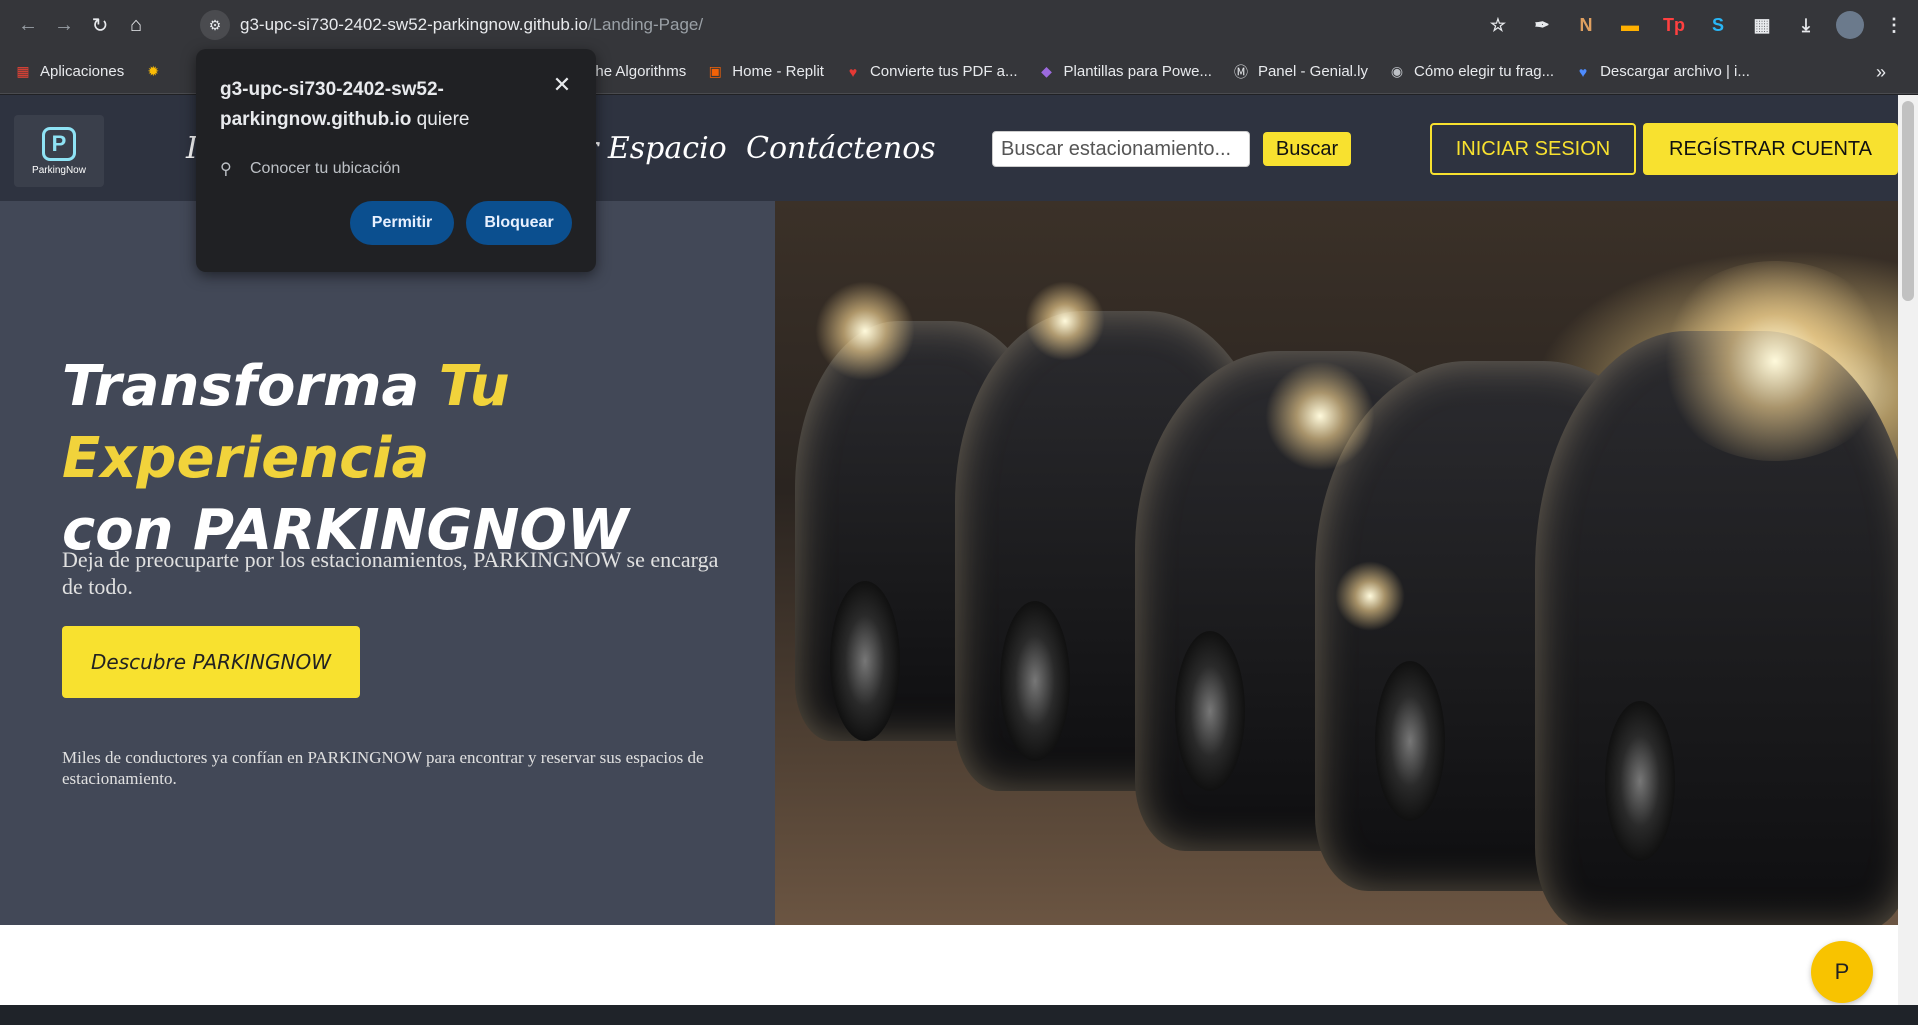 This screenshot has height=1025, width=1918. Describe the element at coordinates (853, 71) in the screenshot. I see `heart-icon: ♥` at that location.